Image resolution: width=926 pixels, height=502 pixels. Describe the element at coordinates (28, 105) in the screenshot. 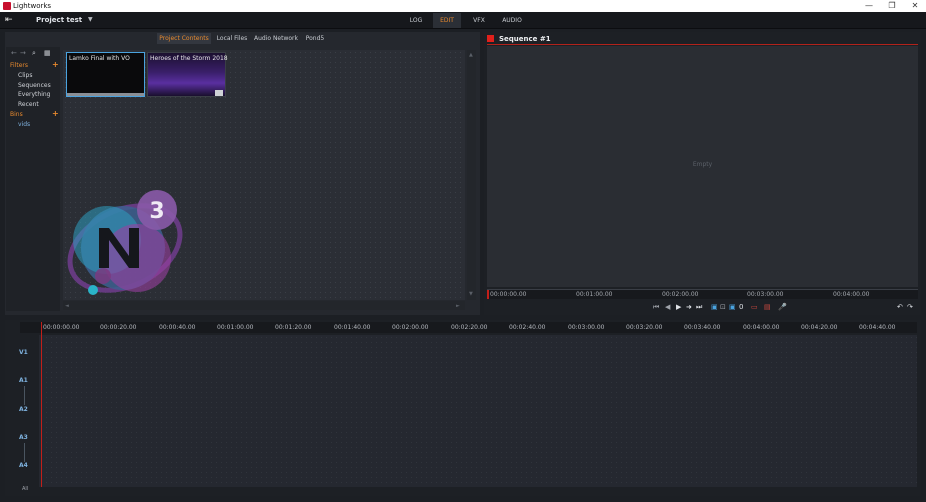

I see `filter-recent: Recent` at that location.